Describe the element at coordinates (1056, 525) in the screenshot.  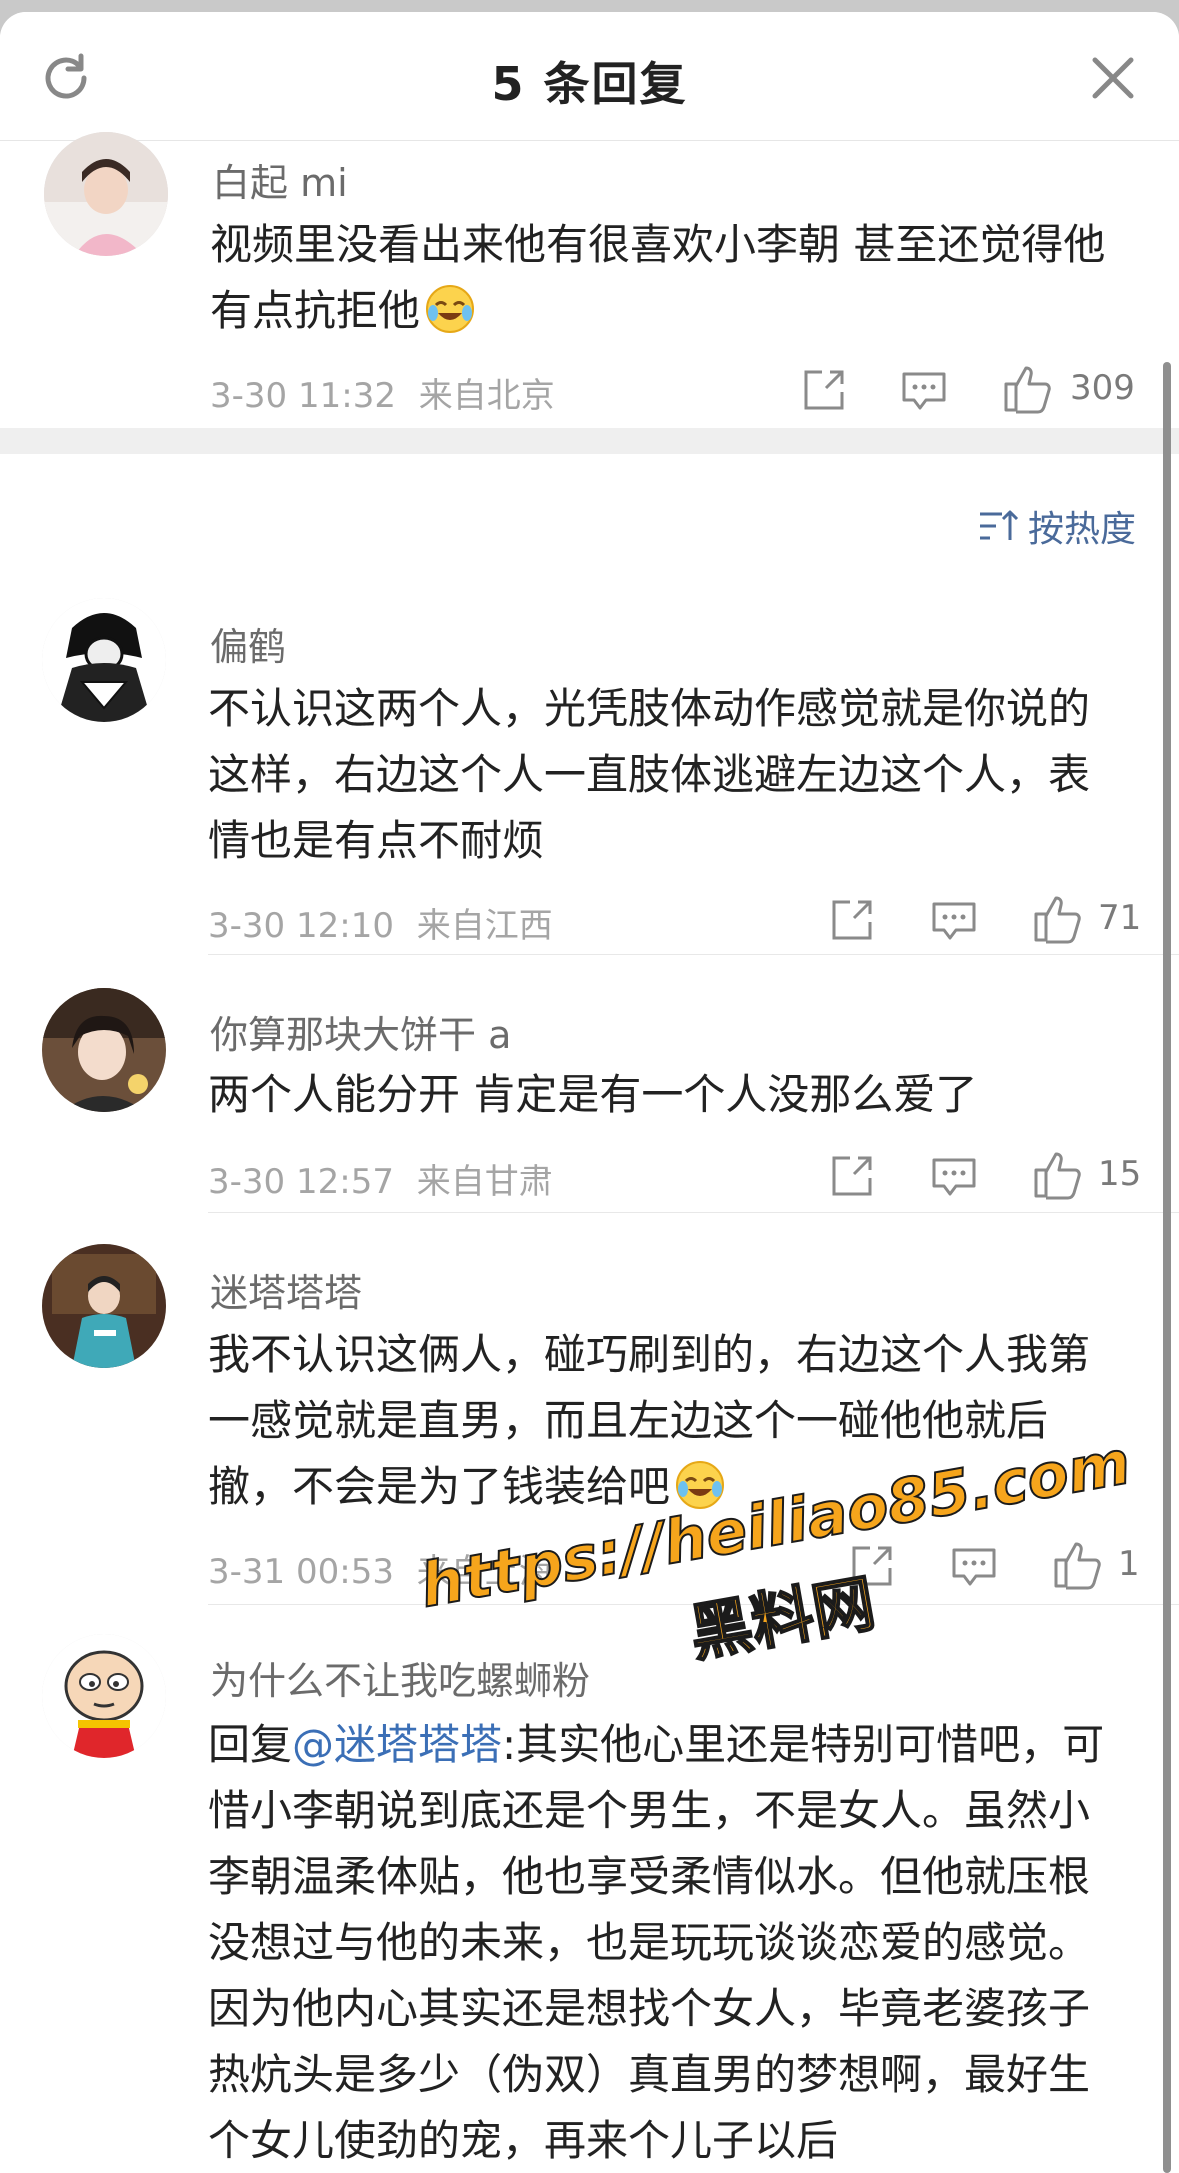
I see `sort-button: 按热度` at that location.